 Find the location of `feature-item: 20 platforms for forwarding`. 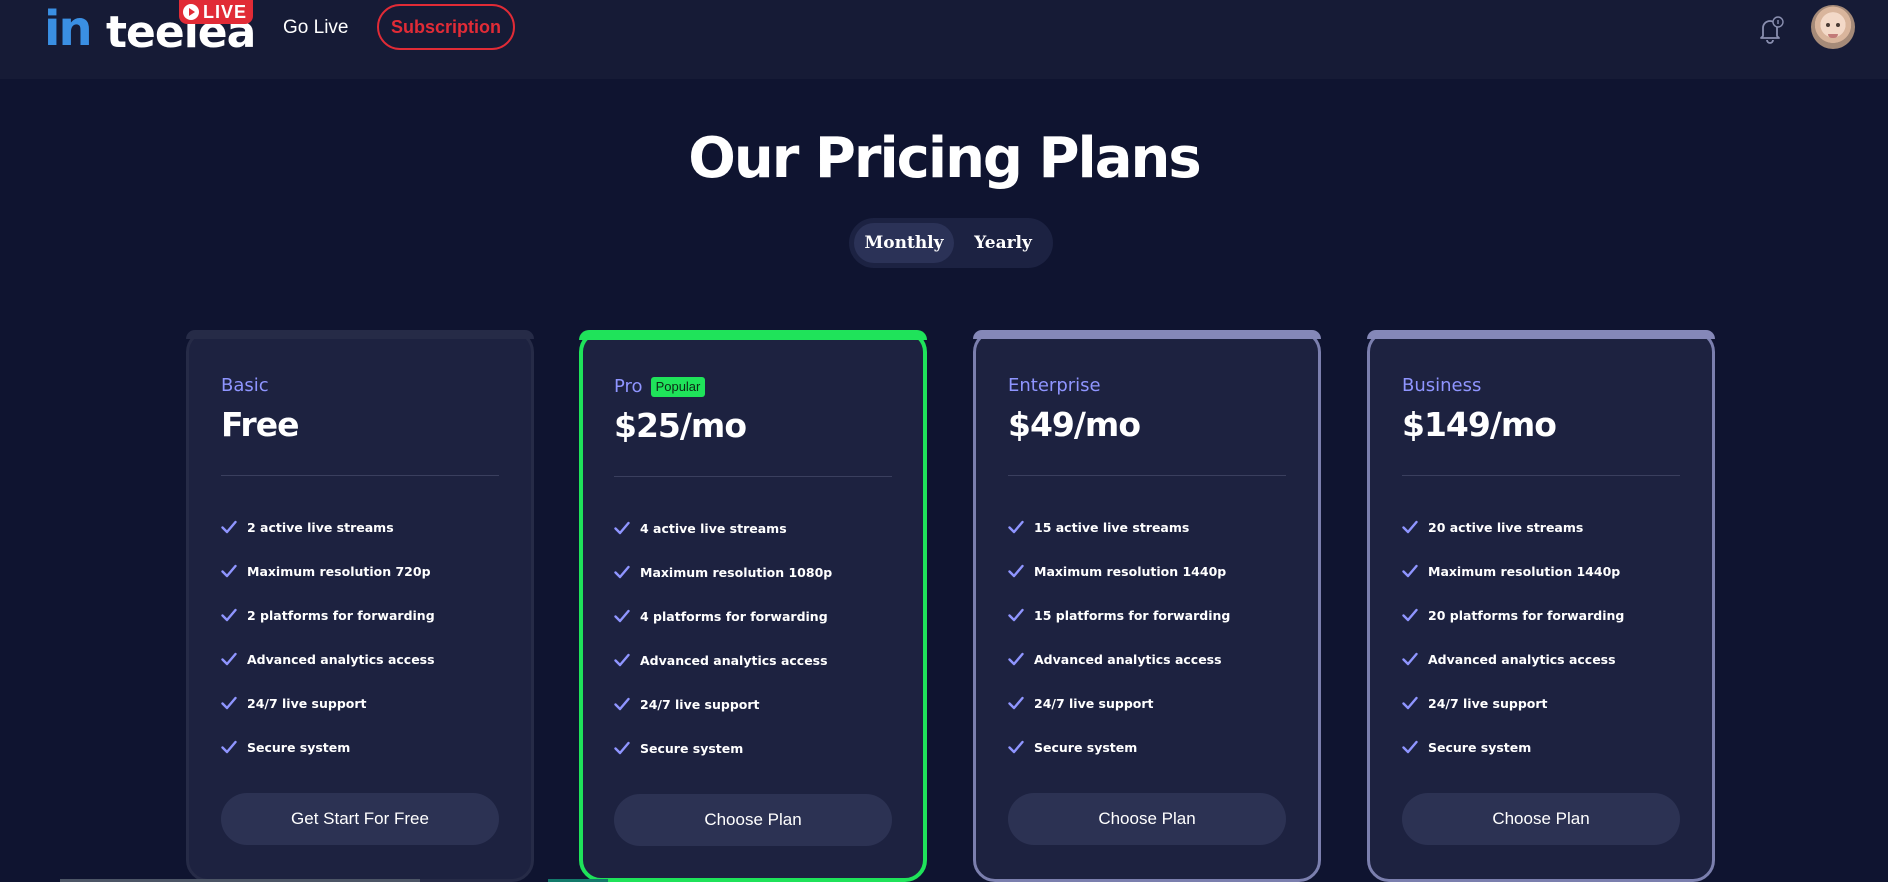

feature-item: 20 platforms for forwarding is located at coordinates (1541, 615).